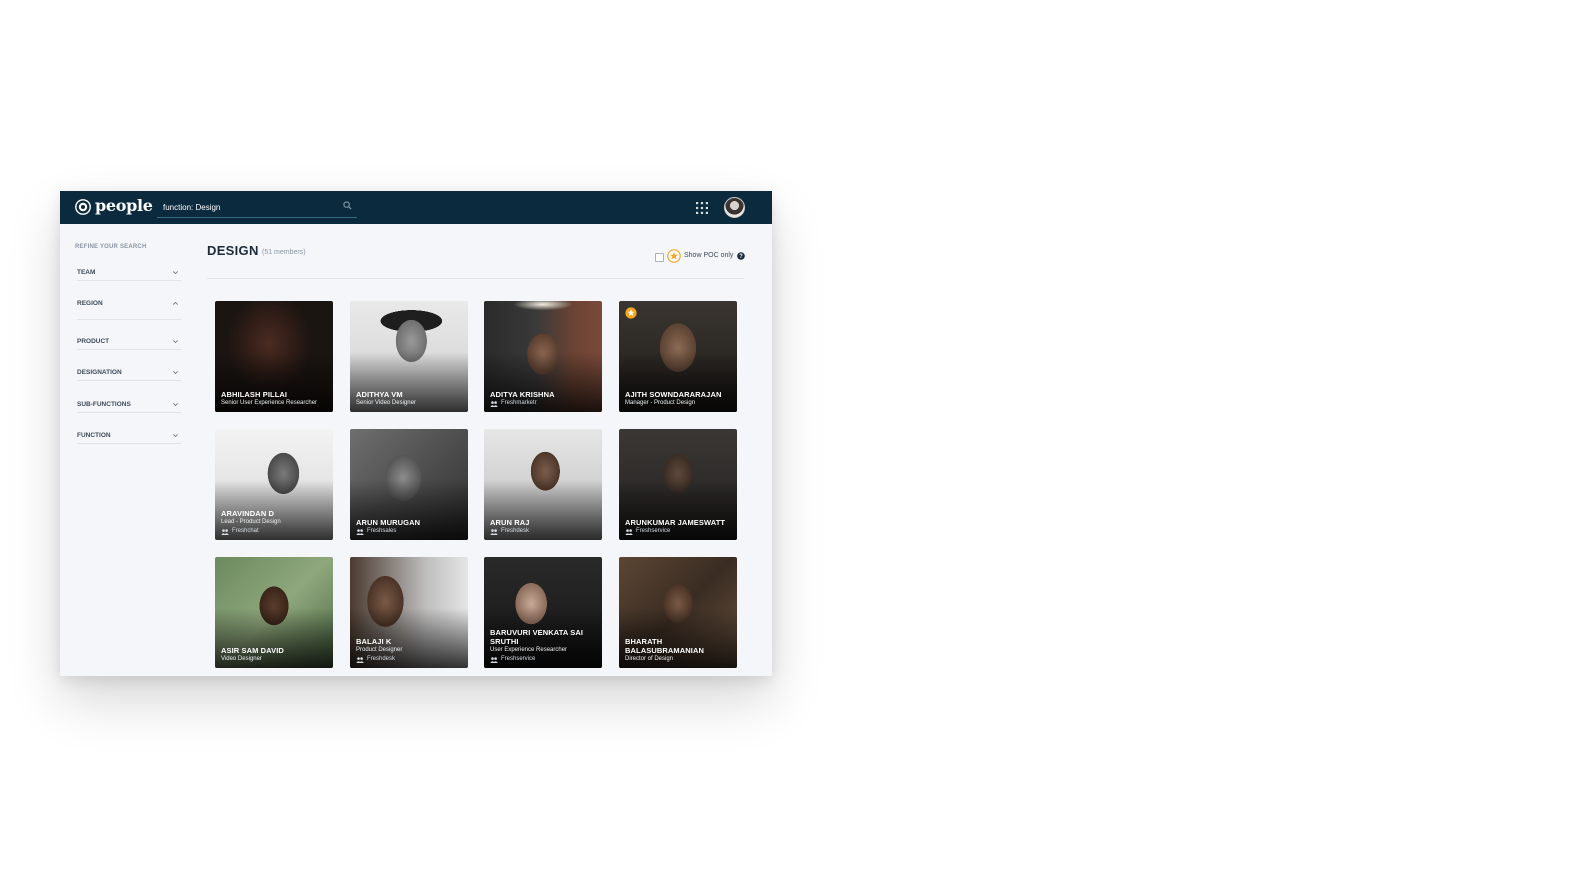  What do you see at coordinates (409, 484) in the screenshot?
I see `person-card: ARUN MURUGAN Freshsales` at bounding box center [409, 484].